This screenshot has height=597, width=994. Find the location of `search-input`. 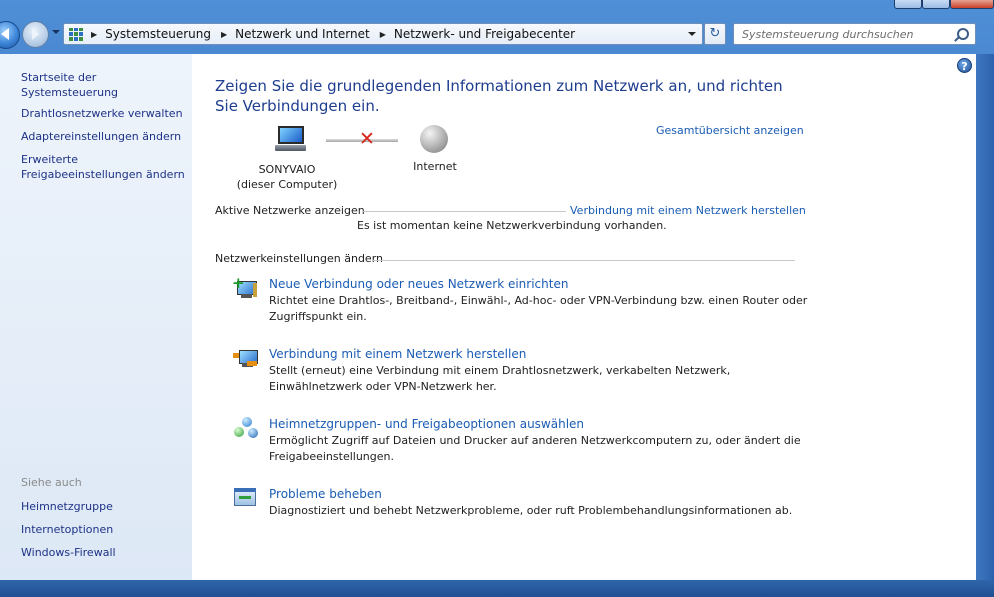

search-input is located at coordinates (847, 34).